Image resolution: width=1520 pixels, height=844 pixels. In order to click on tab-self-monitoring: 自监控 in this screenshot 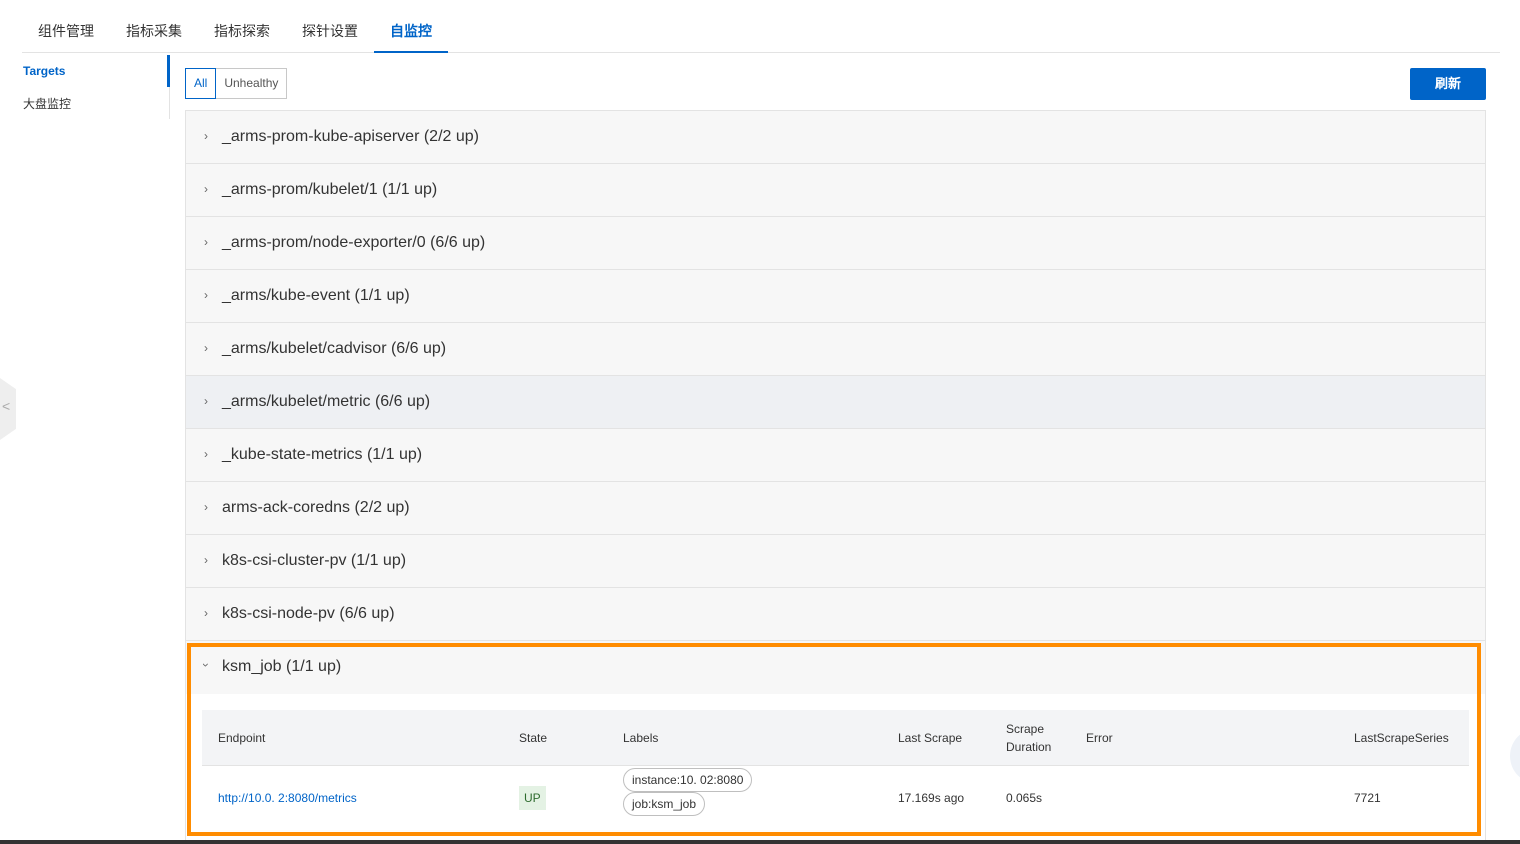, I will do `click(411, 26)`.